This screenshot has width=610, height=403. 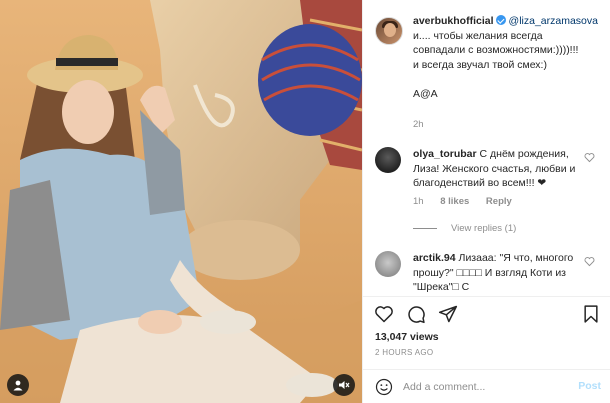 I want to click on heart-icon, so click(x=384, y=314).